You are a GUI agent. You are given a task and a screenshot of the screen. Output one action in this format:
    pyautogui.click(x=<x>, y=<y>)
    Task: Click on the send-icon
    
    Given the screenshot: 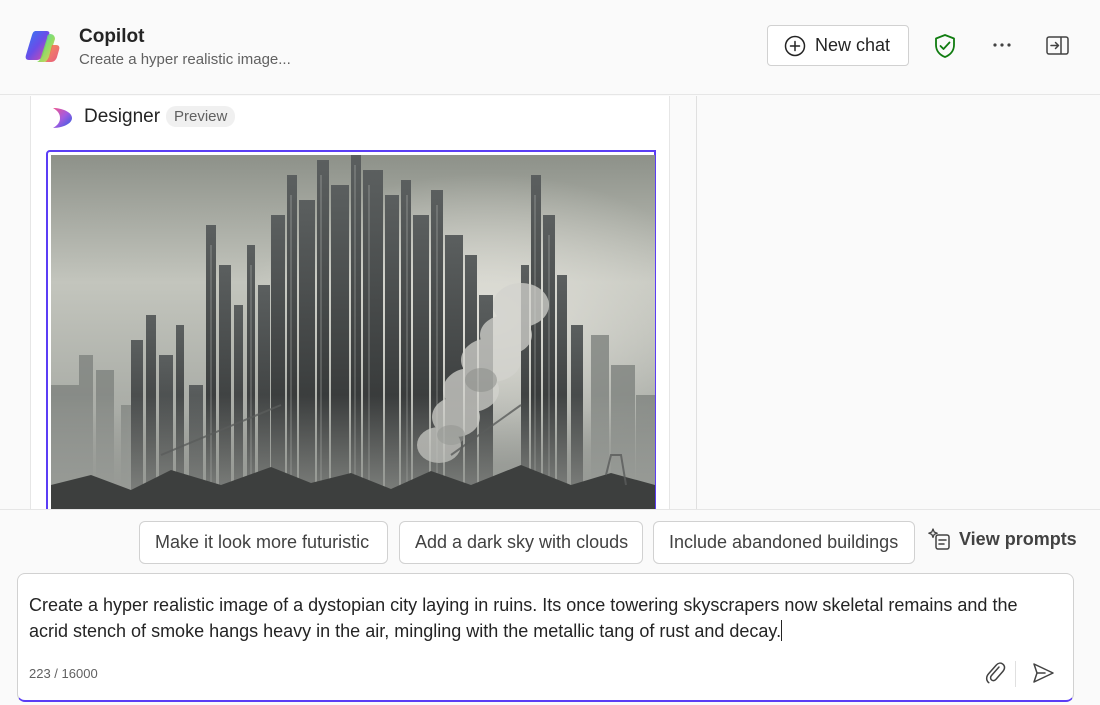 What is the action you would take?
    pyautogui.click(x=1043, y=673)
    